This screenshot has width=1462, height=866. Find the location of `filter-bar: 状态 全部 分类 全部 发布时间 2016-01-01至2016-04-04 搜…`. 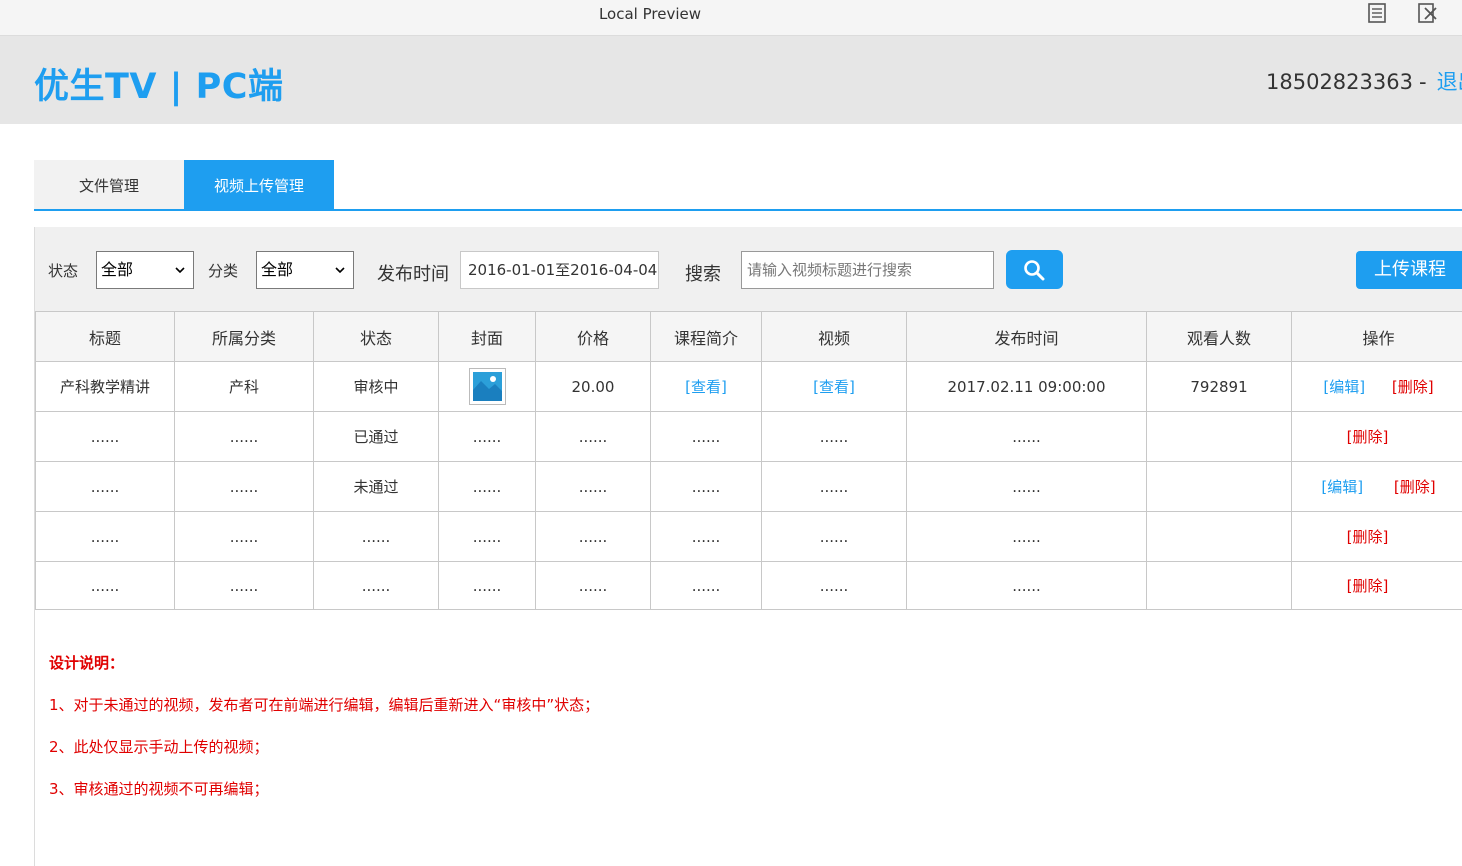

filter-bar: 状态 全部 分类 全部 发布时间 2016-01-01至2016-04-04 搜… is located at coordinates (748, 269).